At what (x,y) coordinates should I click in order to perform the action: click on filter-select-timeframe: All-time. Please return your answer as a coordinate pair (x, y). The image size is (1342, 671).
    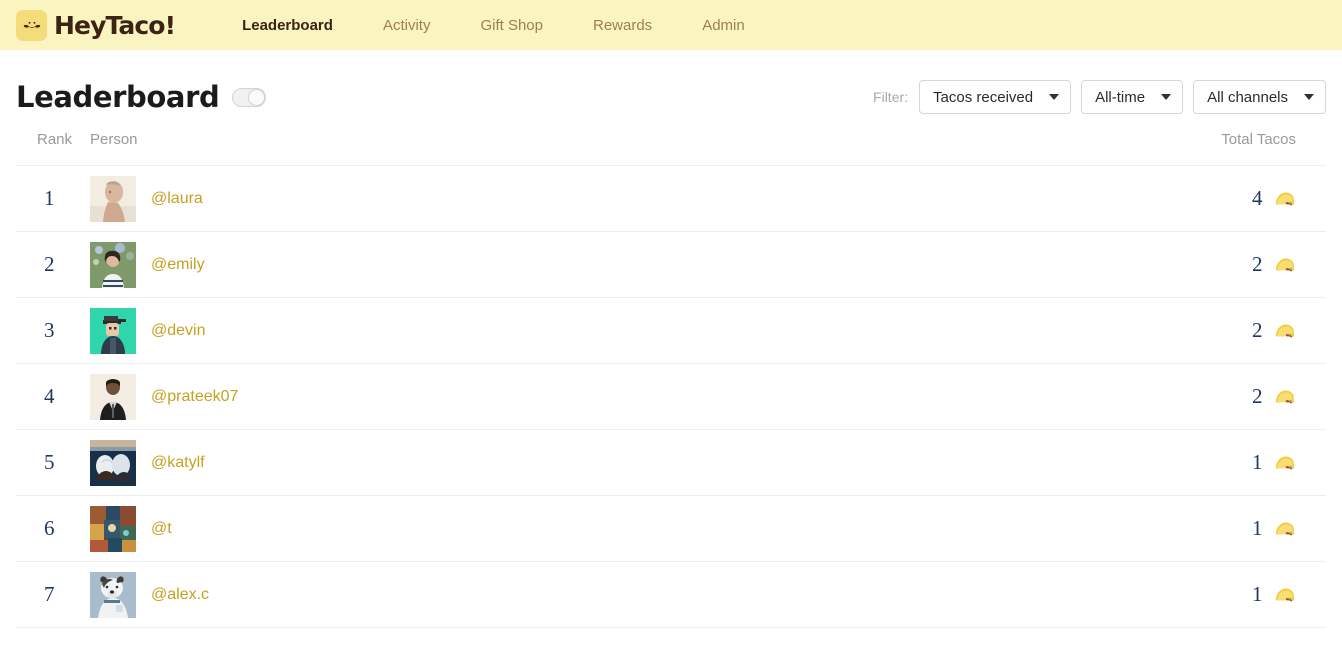
    Looking at the image, I should click on (1132, 97).